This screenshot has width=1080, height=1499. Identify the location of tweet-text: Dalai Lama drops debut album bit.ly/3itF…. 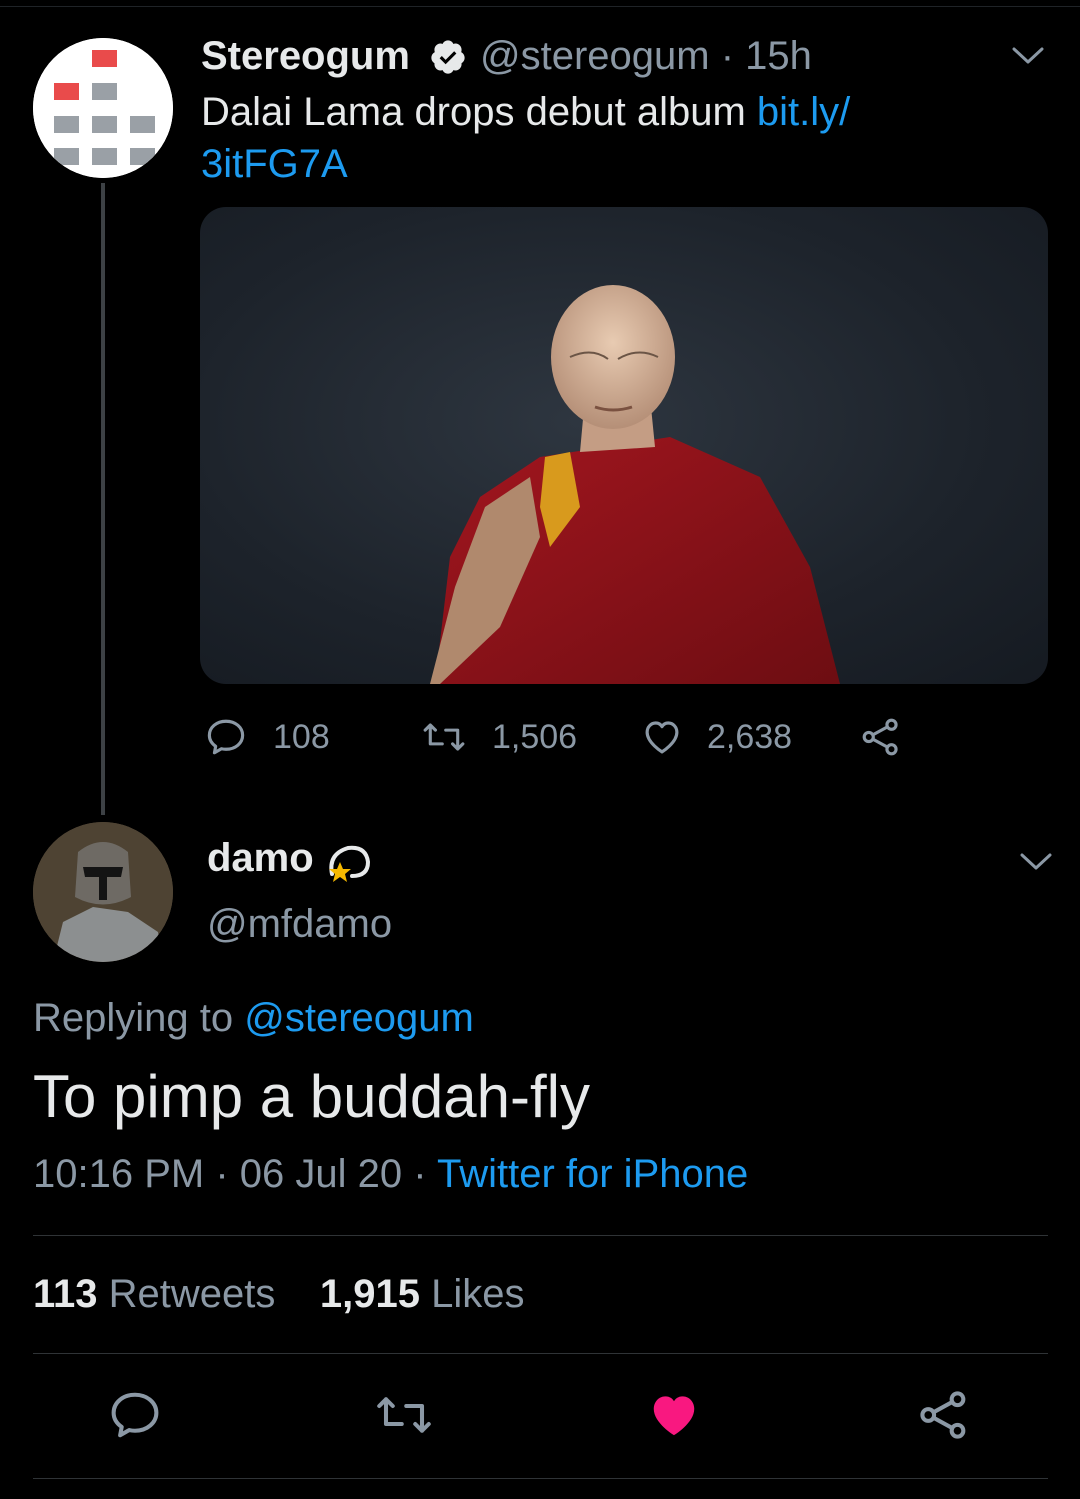
(601, 138).